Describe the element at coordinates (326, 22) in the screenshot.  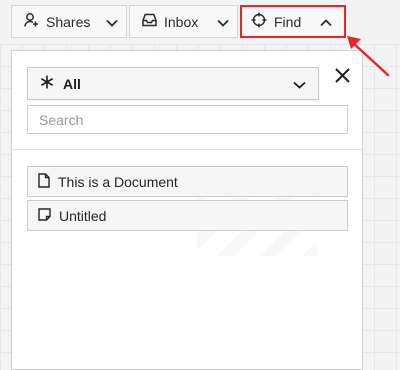
I see `chevron-up-icon` at that location.